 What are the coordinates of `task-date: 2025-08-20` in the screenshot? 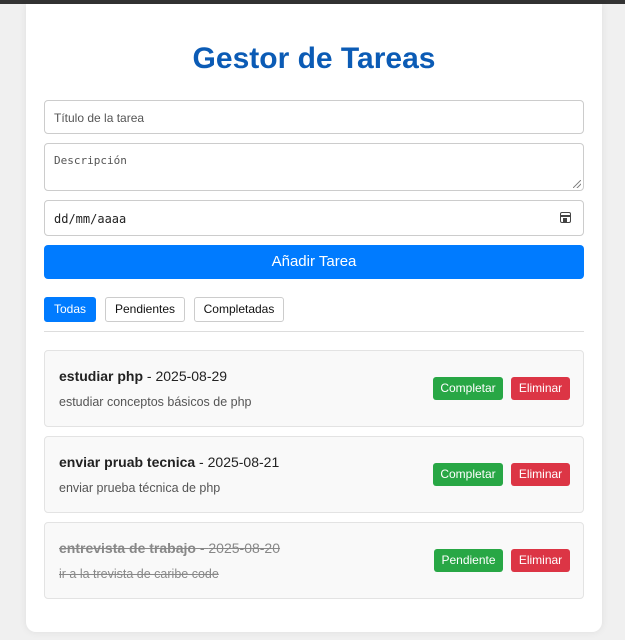 It's located at (244, 548).